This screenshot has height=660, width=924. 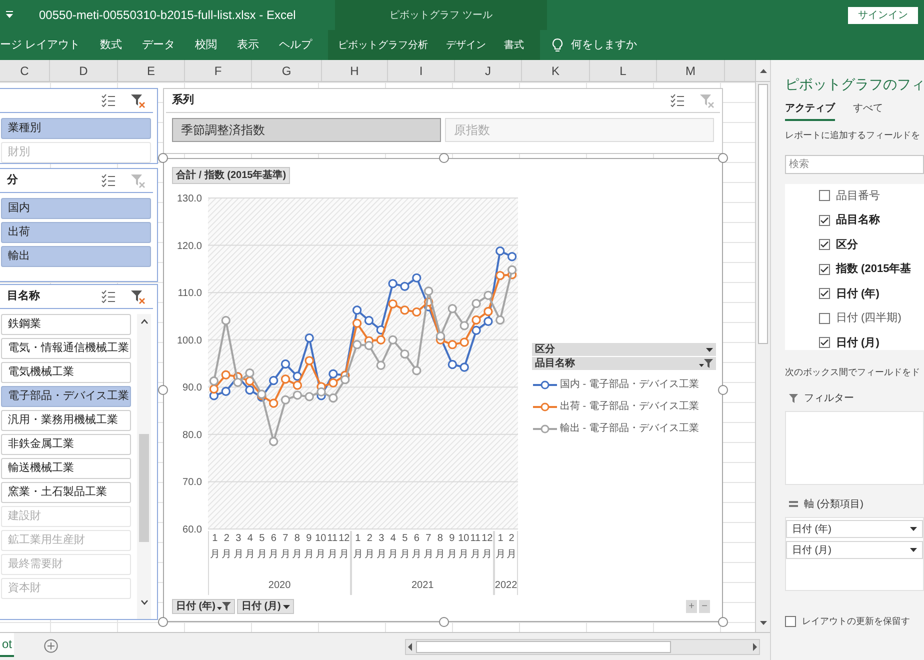 I want to click on slicer-title: 系列, so click(x=183, y=100).